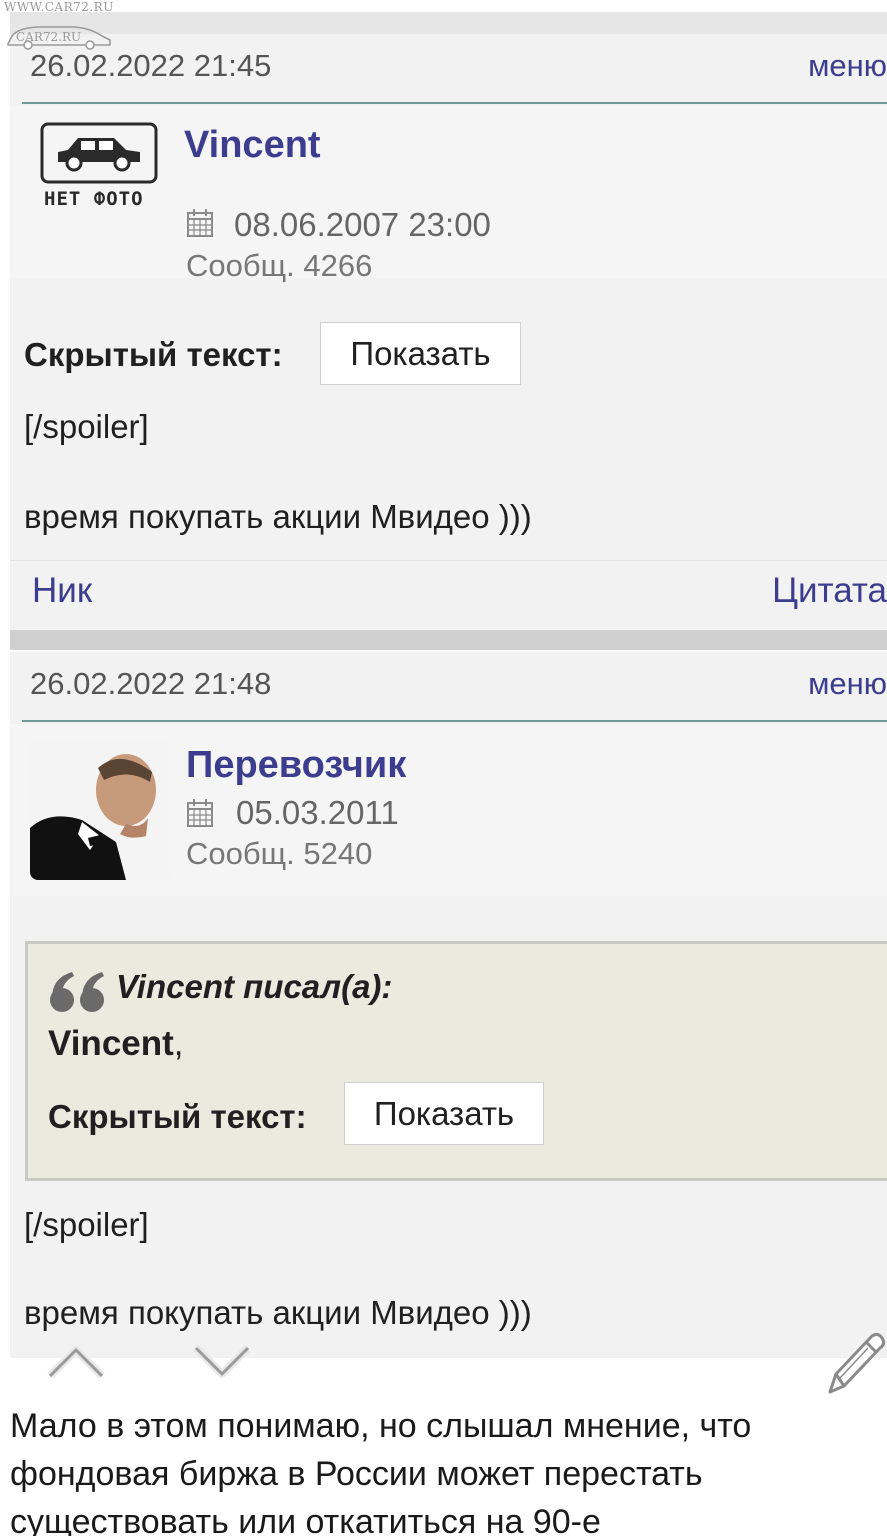 The width and height of the screenshot is (887, 1536). Describe the element at coordinates (448, 640) in the screenshot. I see `post-separator` at that location.